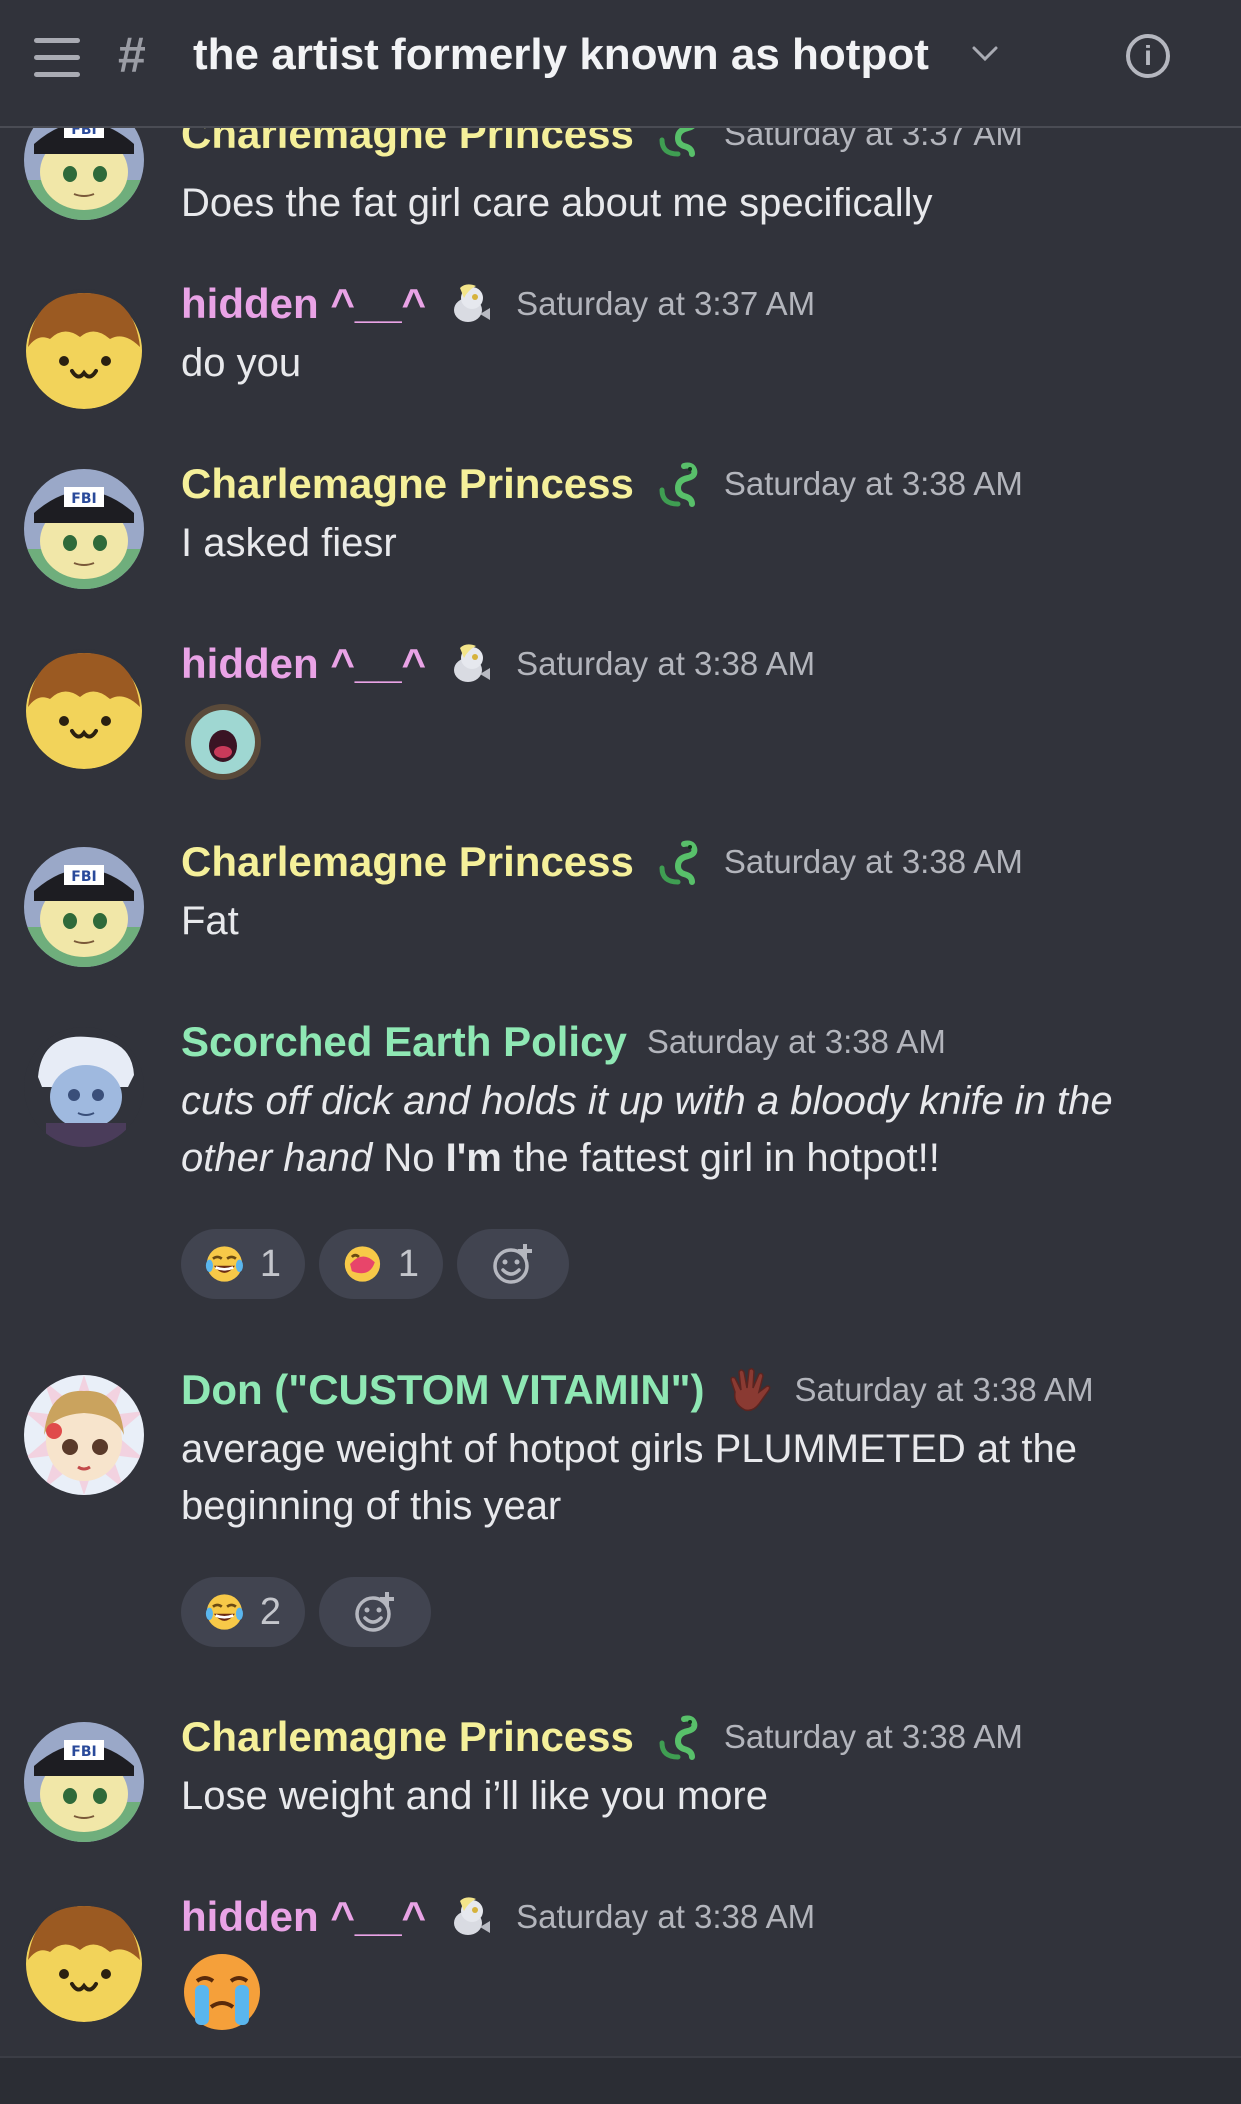  What do you see at coordinates (210, 921) in the screenshot?
I see `message-text: Fat` at bounding box center [210, 921].